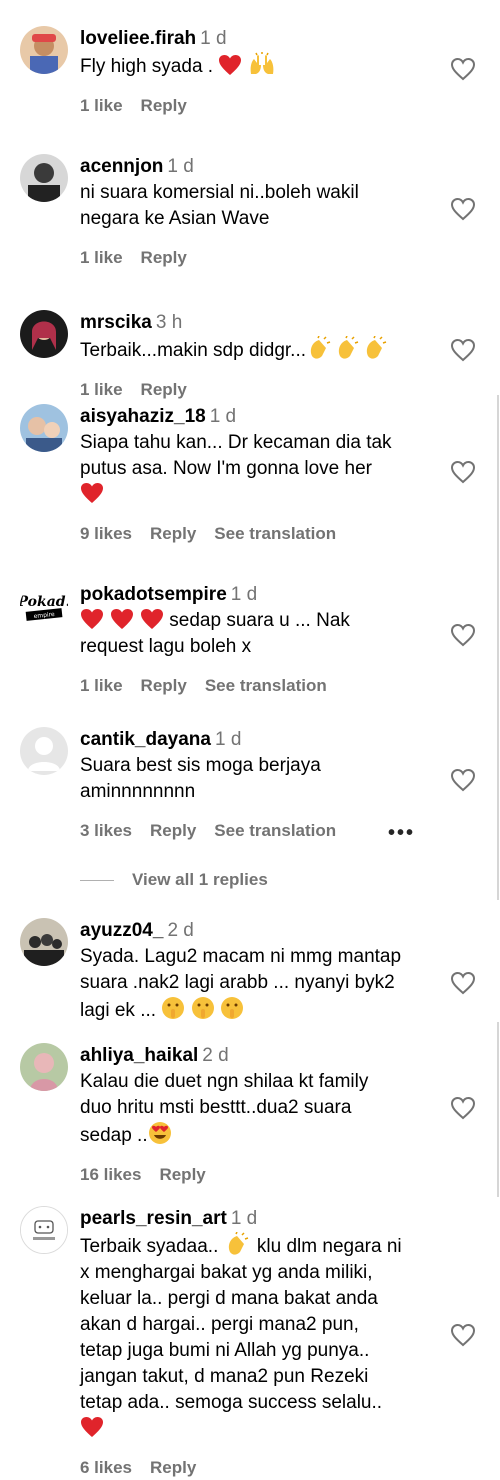 The height and width of the screenshot is (1480, 500). I want to click on comment-actions: 1 like Reply See translation, so click(265, 686).